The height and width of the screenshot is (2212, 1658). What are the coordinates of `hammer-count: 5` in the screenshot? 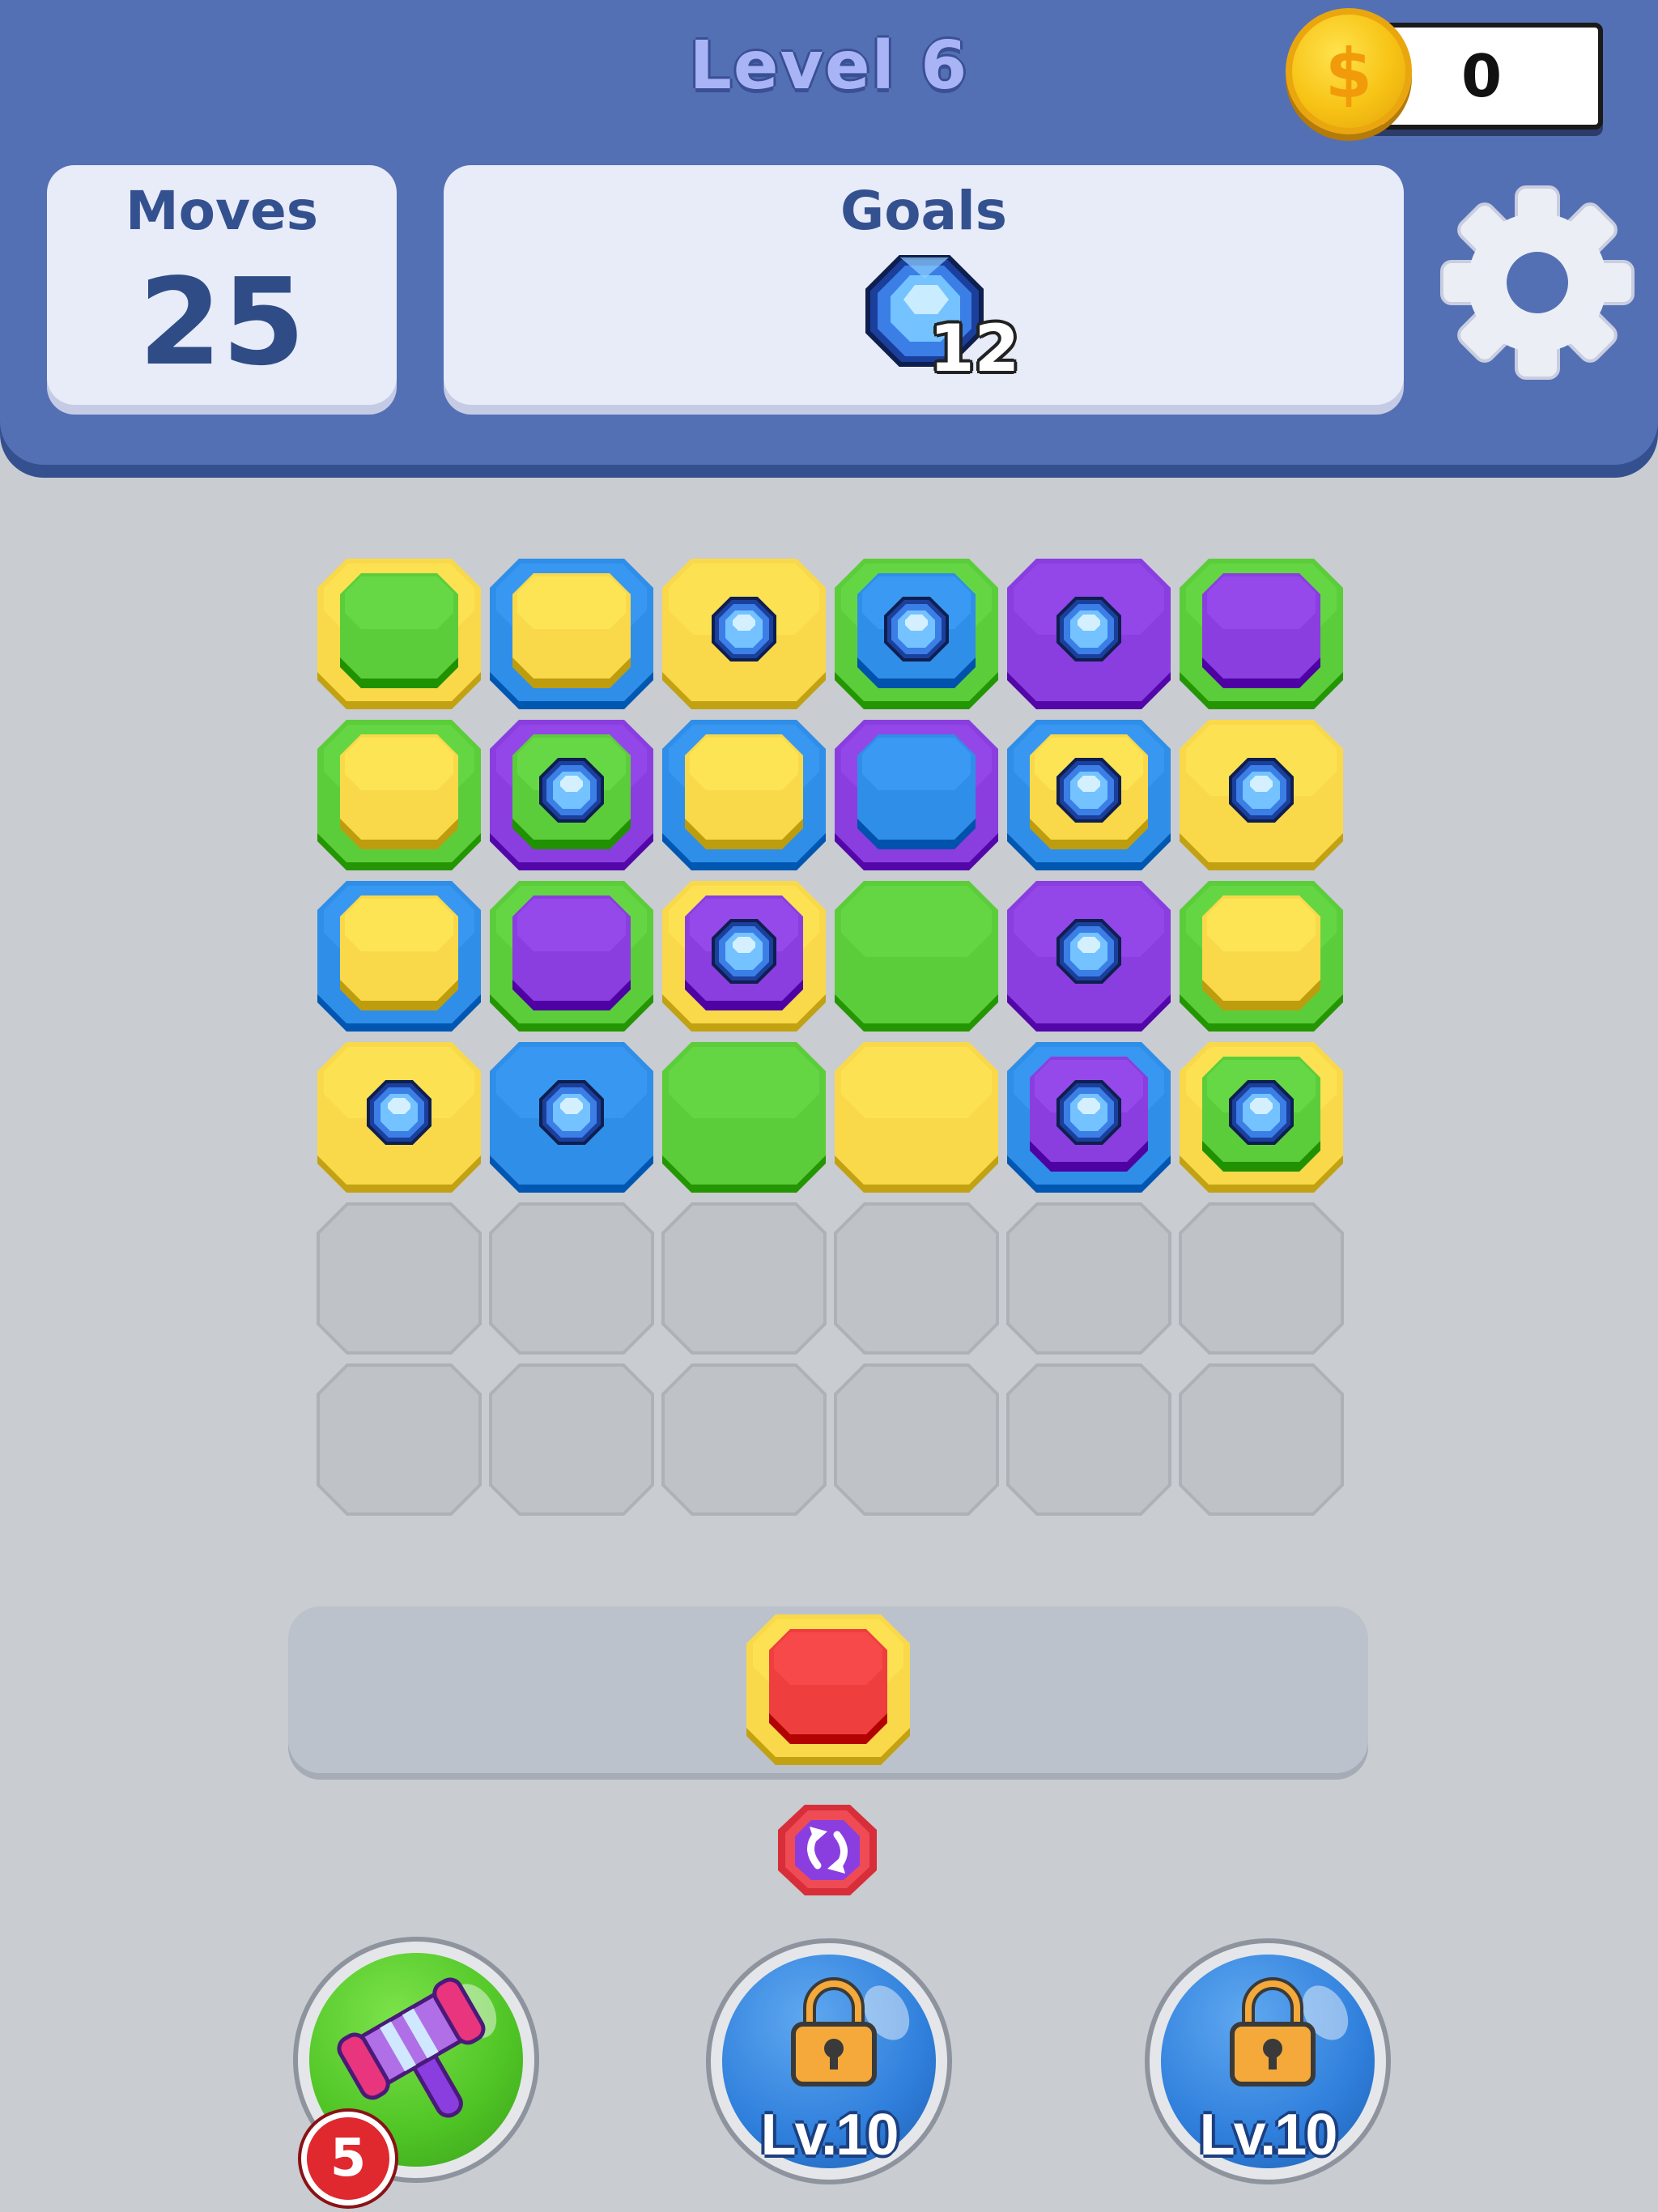 It's located at (348, 2159).